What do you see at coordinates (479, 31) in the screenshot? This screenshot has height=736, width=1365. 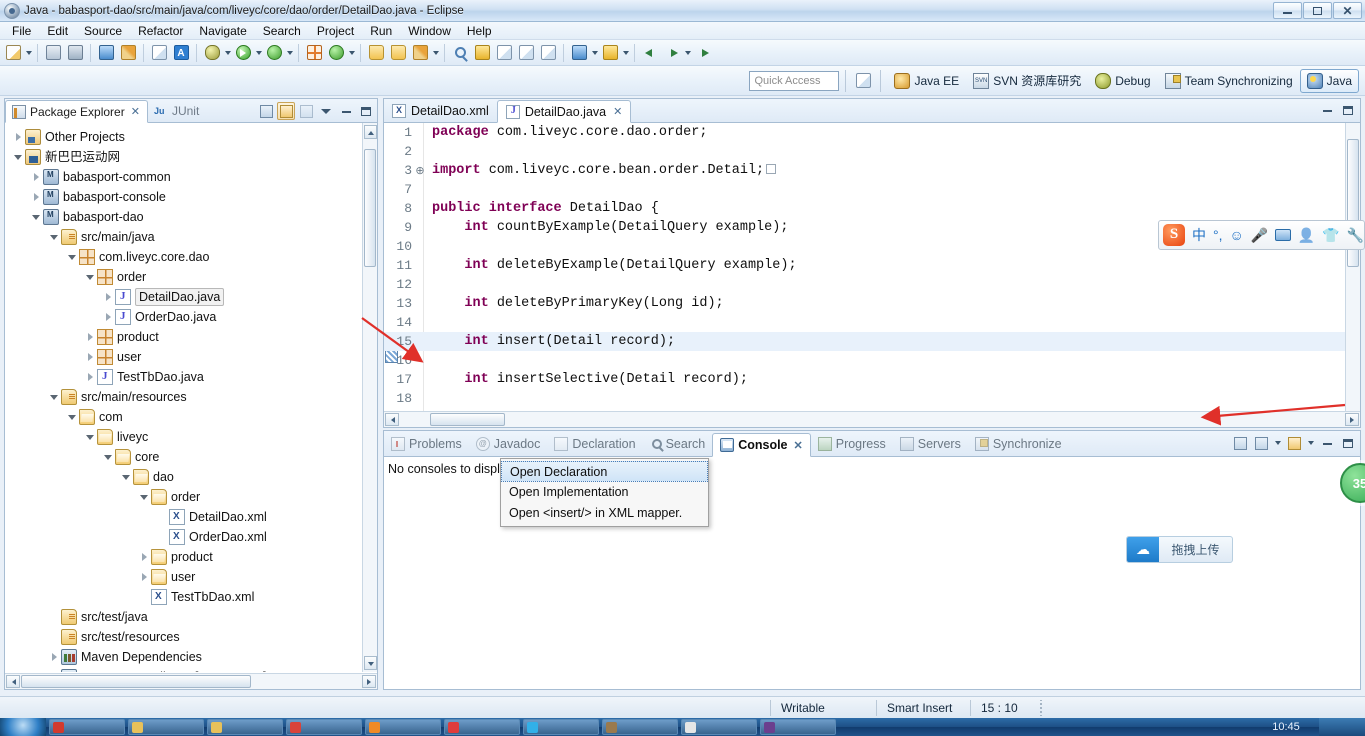 I see `menu-help: Help` at bounding box center [479, 31].